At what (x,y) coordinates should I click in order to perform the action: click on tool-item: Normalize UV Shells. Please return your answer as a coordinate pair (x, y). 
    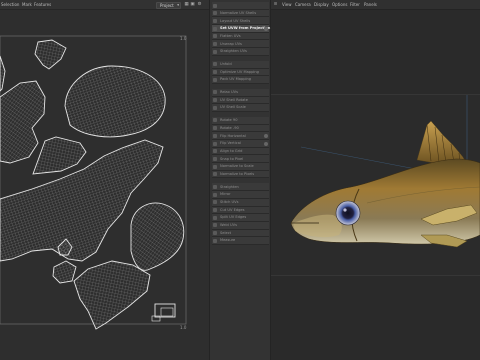
    Looking at the image, I should click on (240, 13).